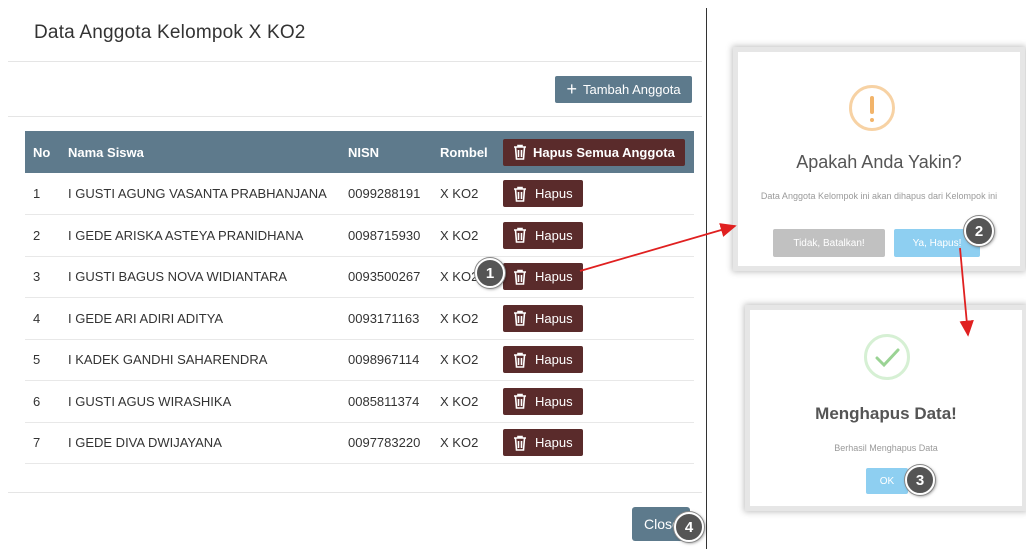 Image resolution: width=1026 pixels, height=549 pixels. I want to click on step-badge-3: 3, so click(920, 480).